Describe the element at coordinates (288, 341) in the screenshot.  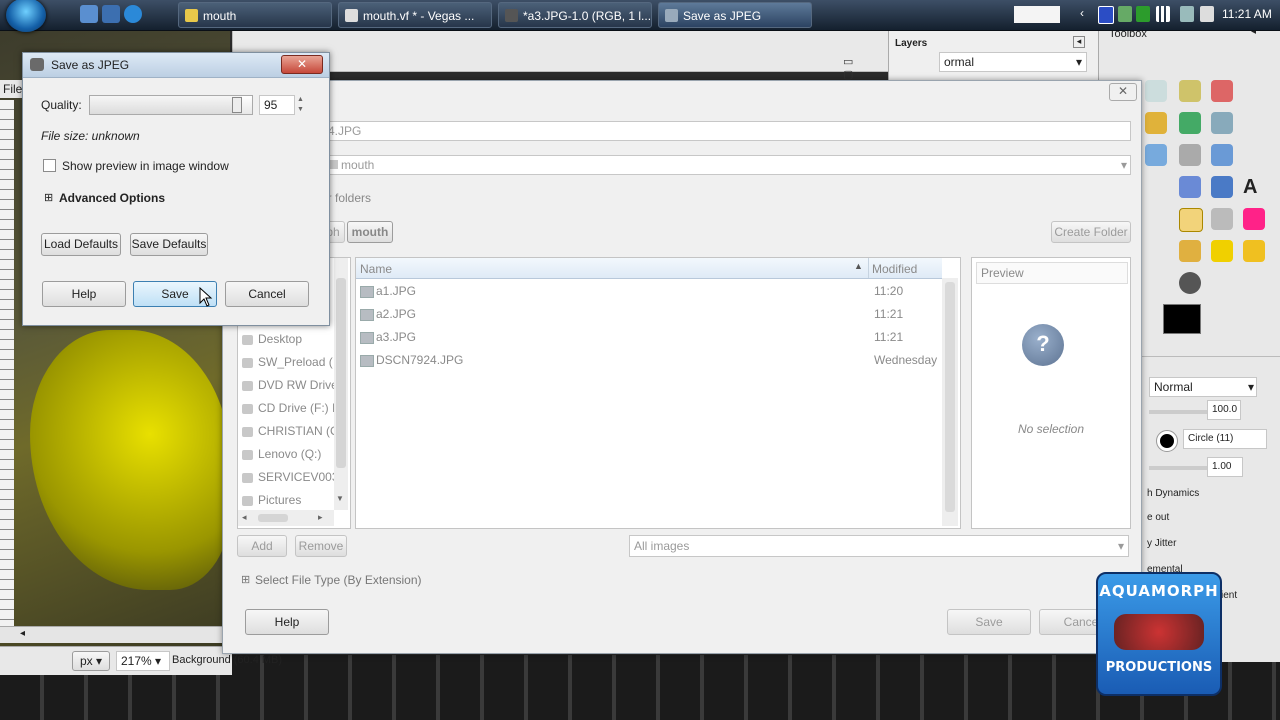
I see `places-item: Desktop` at that location.